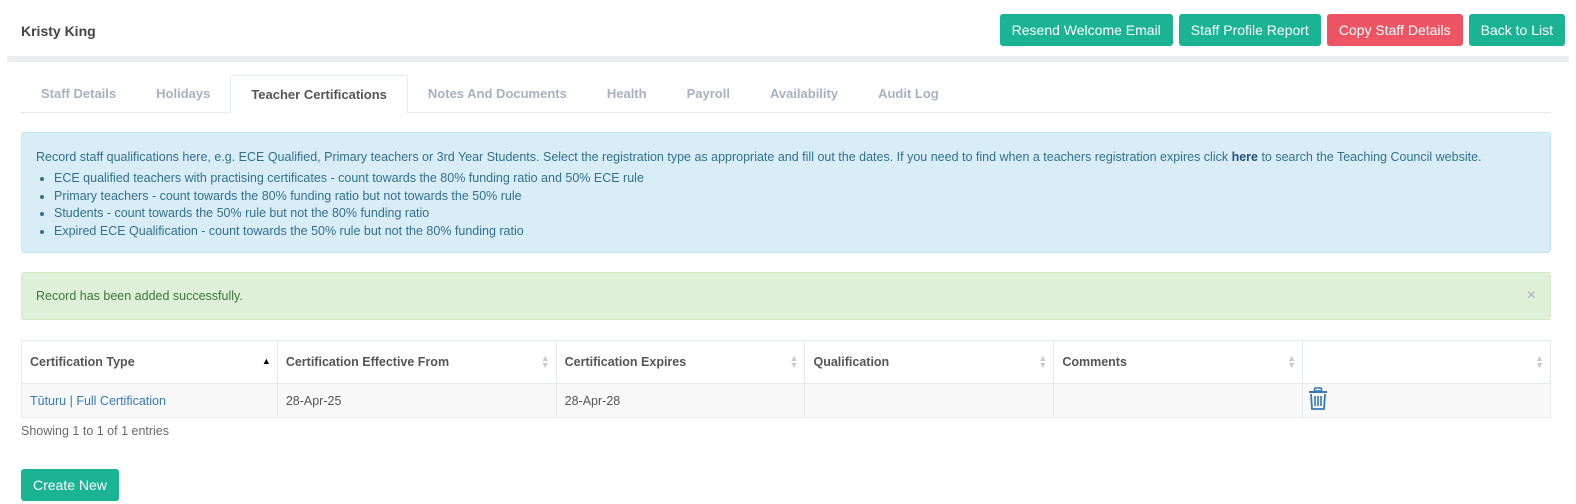  I want to click on info-intro-text-end: to search the Teaching Council website., so click(1369, 157).